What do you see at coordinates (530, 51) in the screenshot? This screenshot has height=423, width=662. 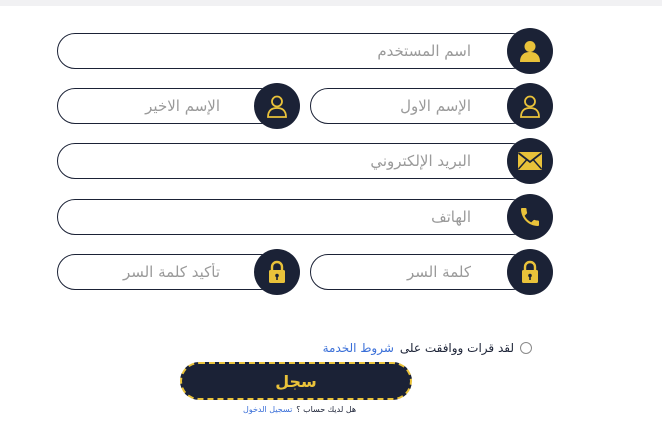 I see `user-solid-icon` at bounding box center [530, 51].